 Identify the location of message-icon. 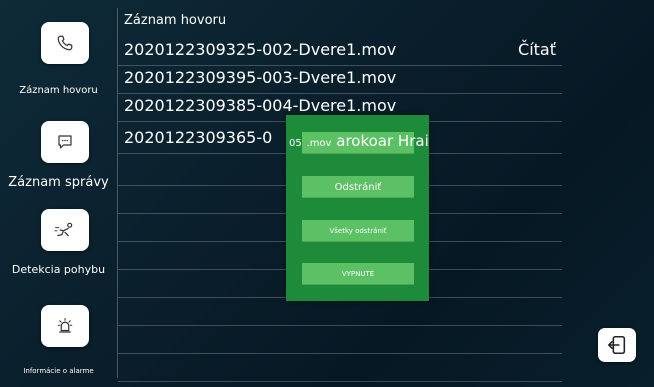
(65, 142).